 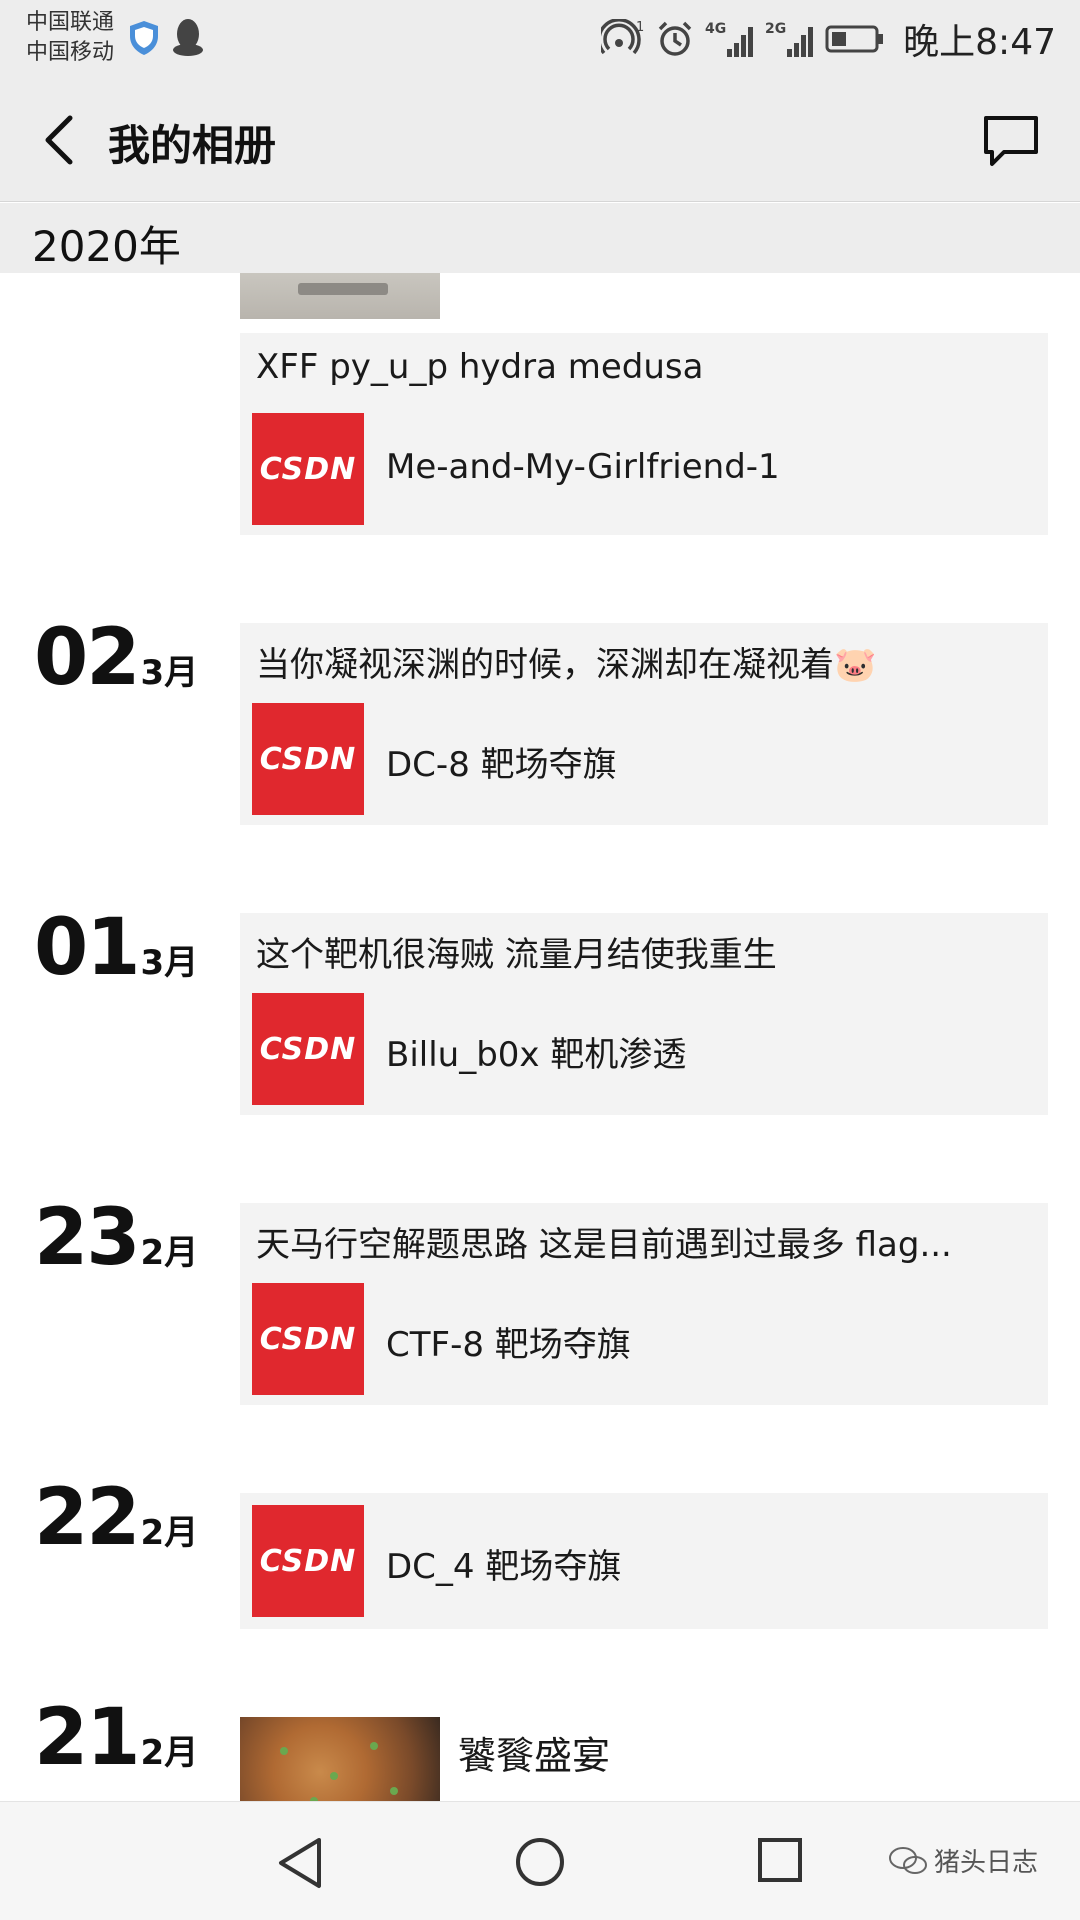 What do you see at coordinates (480, 367) in the screenshot?
I see `post-text: XFF py_u_p hydra medusa` at bounding box center [480, 367].